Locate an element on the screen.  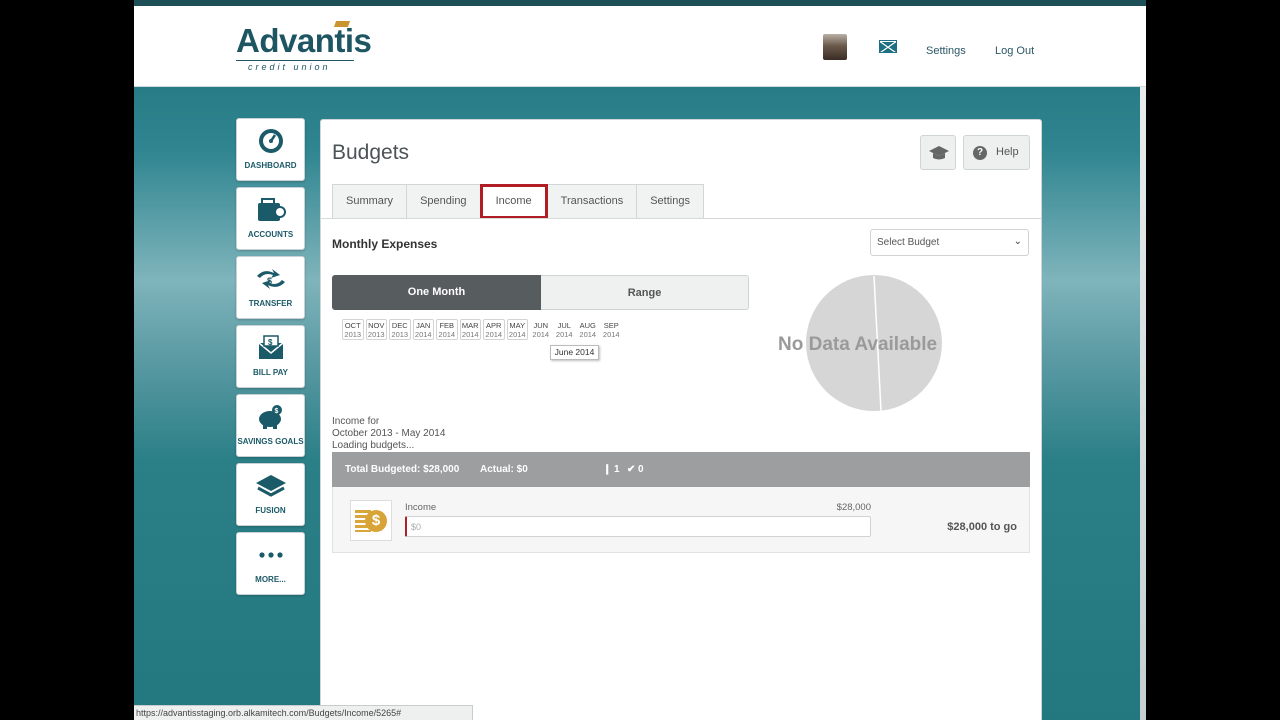
logout-link: Log Out is located at coordinates (1014, 51).